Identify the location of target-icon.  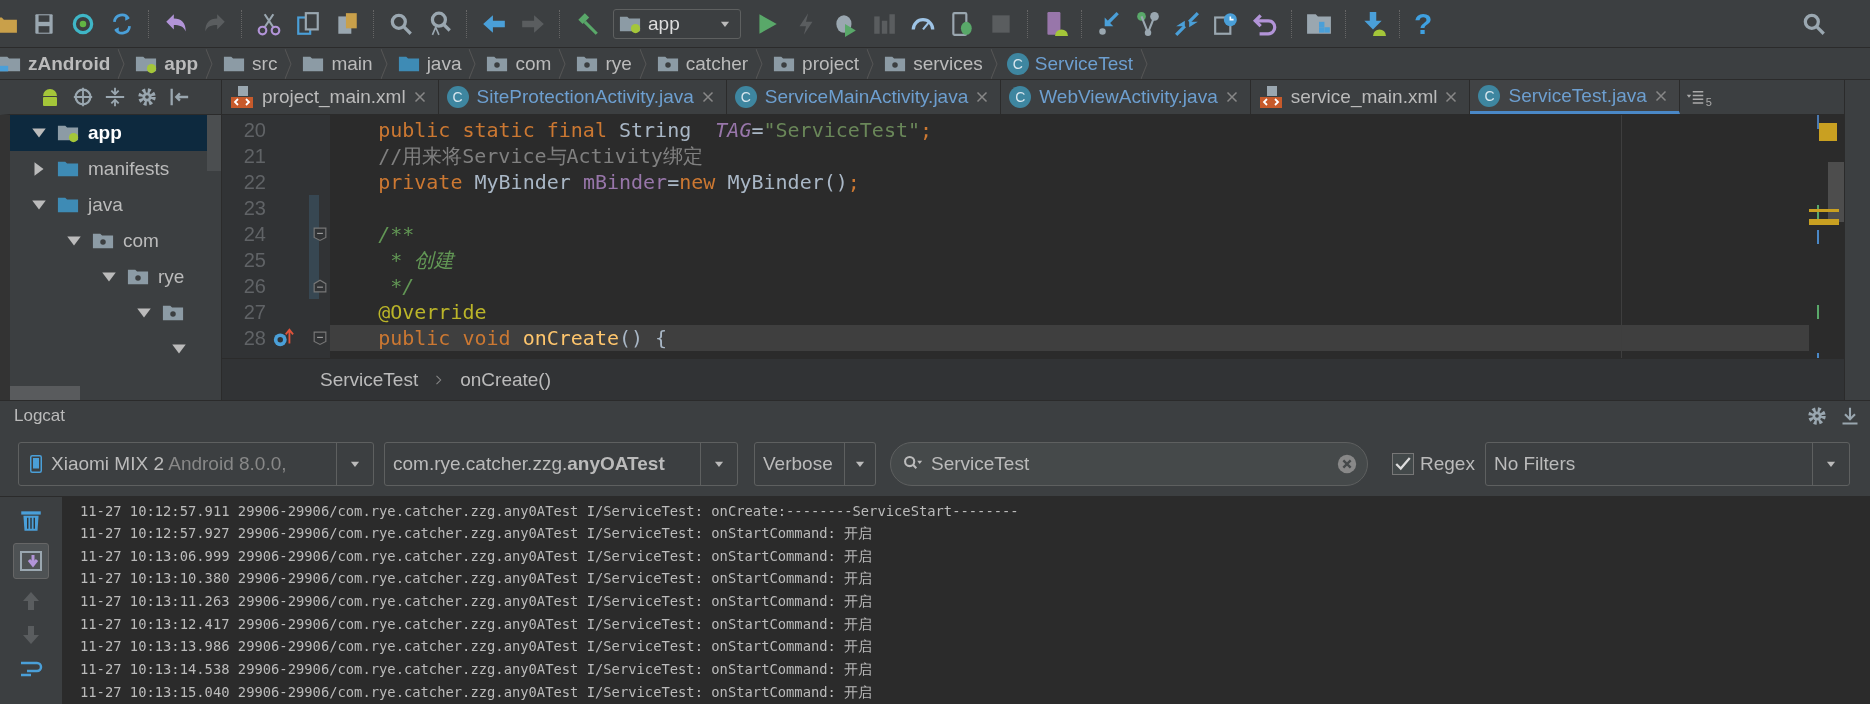
(83, 97).